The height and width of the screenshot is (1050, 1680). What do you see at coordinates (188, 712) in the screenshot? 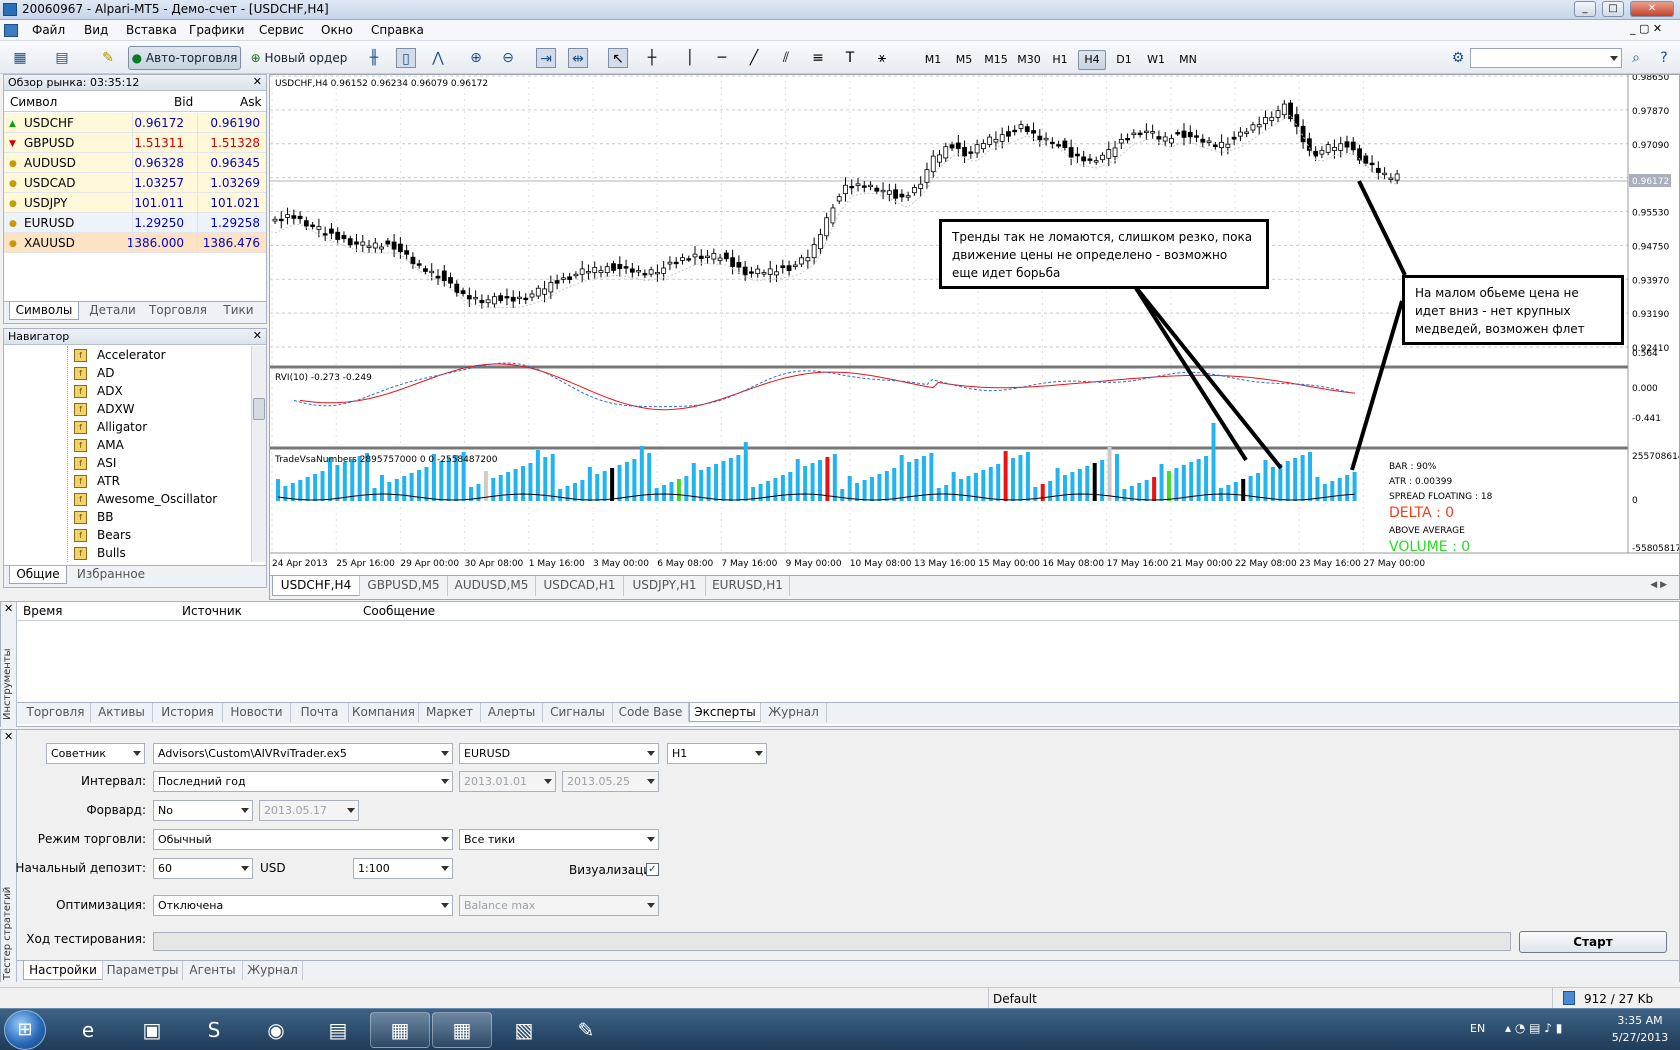
I see `toolbox-tab: История` at bounding box center [188, 712].